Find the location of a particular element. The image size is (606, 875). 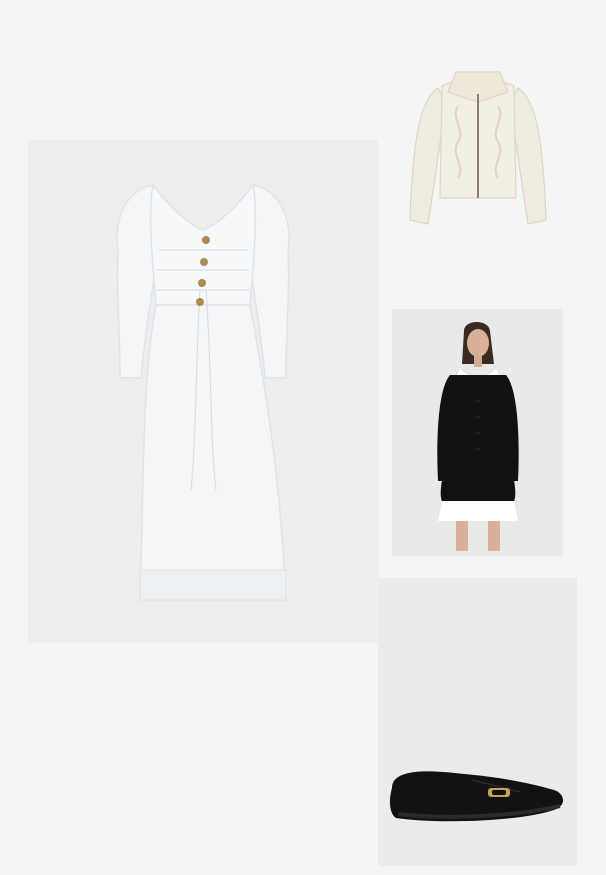

product-image-cardigan is located at coordinates (478, 147).